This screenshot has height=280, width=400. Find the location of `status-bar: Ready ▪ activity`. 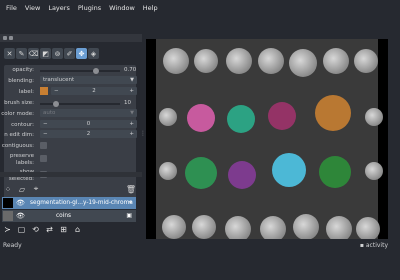

status-bar: Ready ▪ activity is located at coordinates (200, 246).